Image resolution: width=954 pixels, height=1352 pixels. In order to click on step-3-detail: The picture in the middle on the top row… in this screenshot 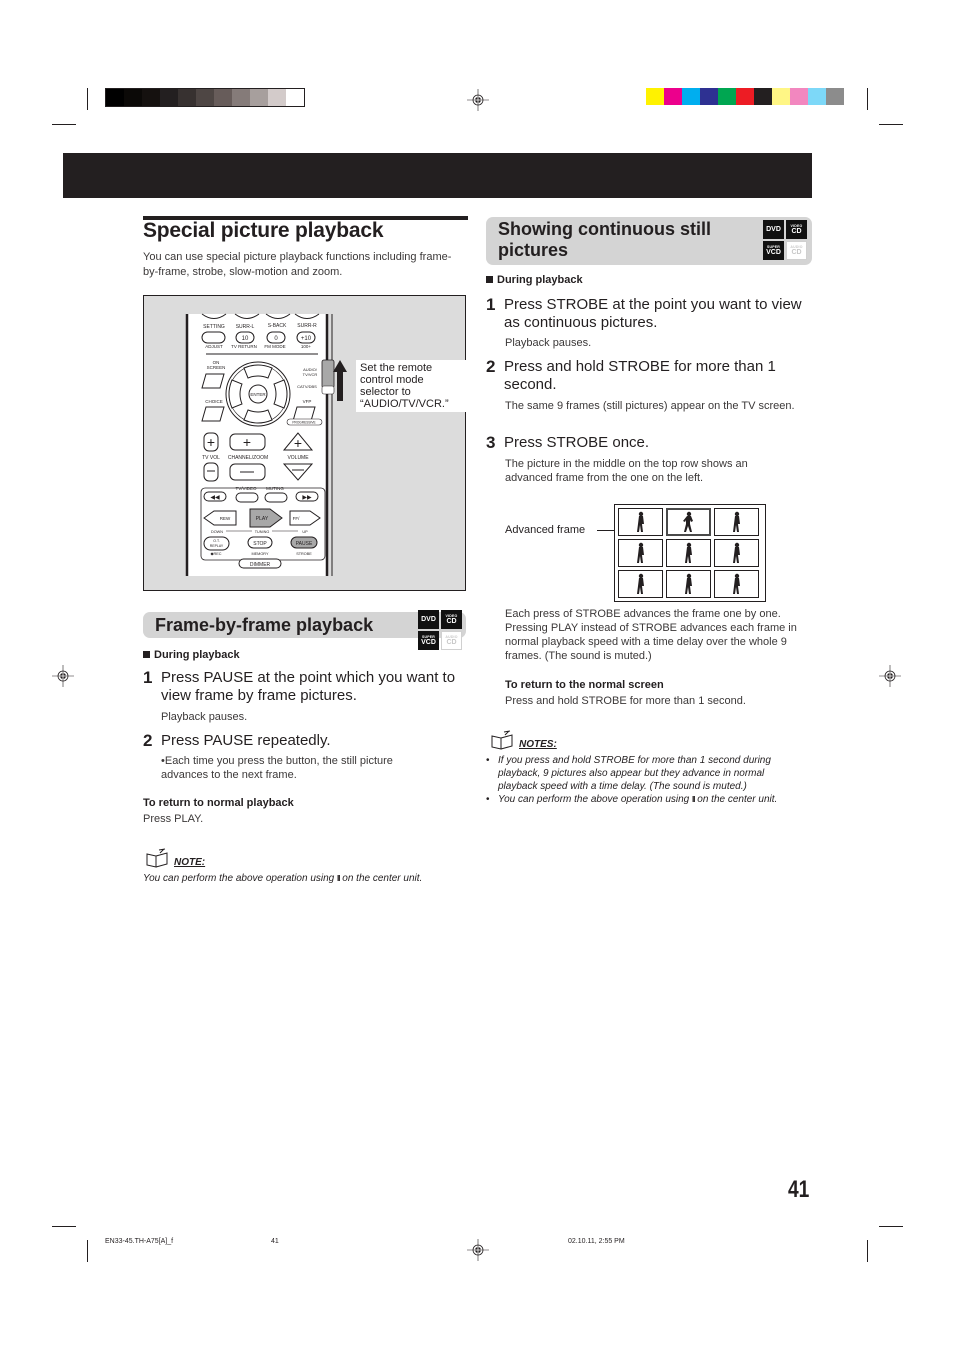, I will do `click(626, 471)`.